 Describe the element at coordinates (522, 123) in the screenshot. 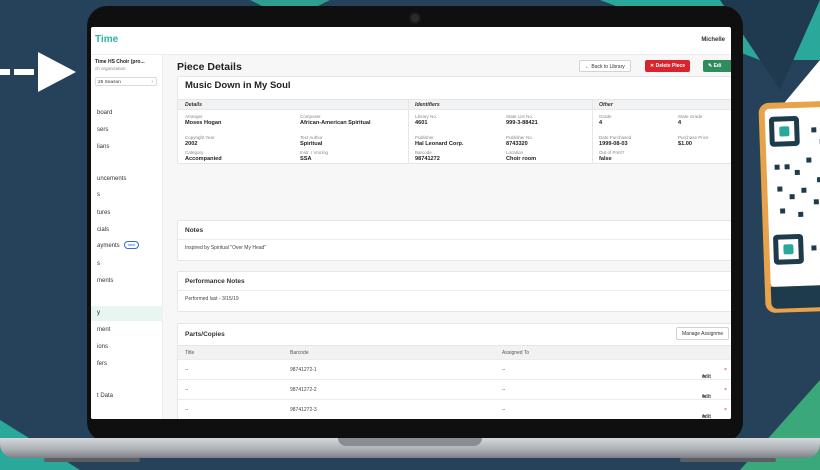

I see `field-value: 999-3-88421` at that location.